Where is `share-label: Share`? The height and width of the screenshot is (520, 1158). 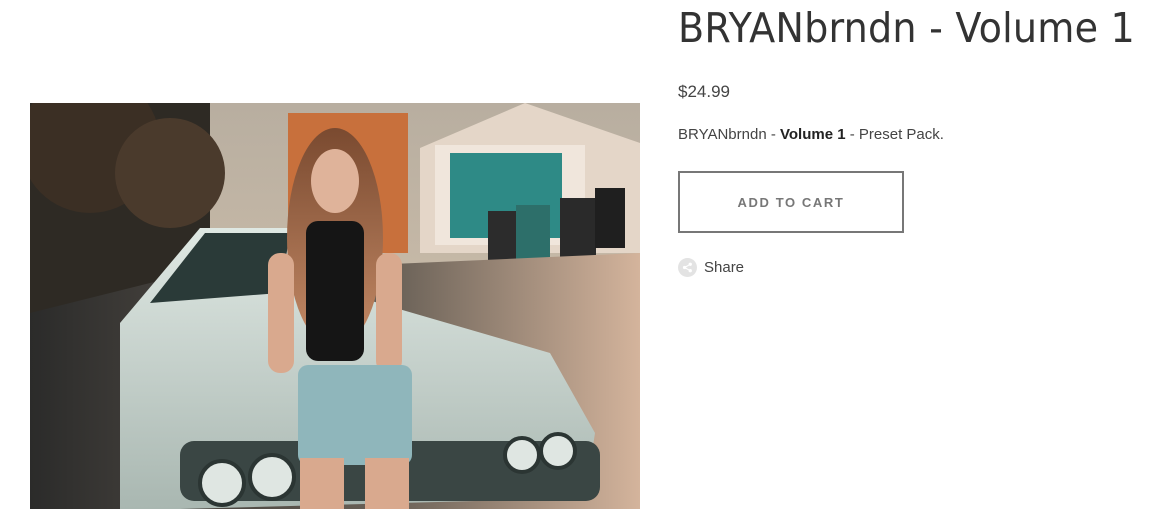
share-label: Share is located at coordinates (724, 267).